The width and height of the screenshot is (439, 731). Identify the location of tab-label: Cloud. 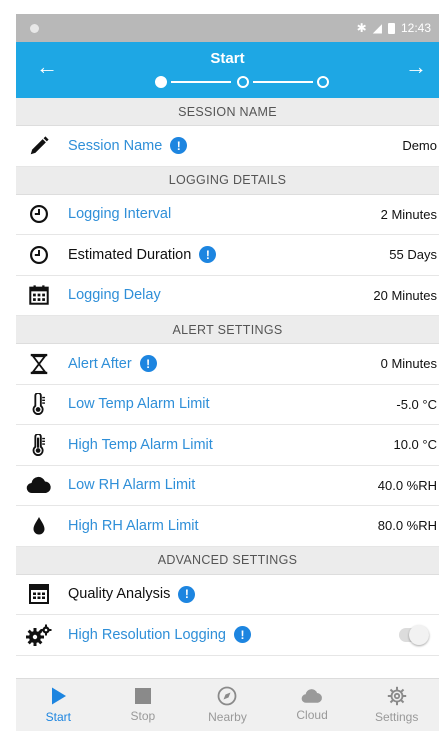
(312, 715).